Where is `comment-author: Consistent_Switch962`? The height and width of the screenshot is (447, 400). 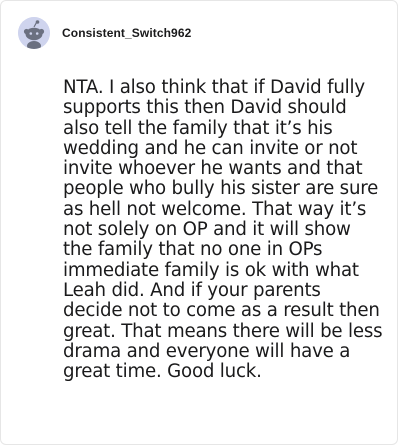 comment-author: Consistent_Switch962 is located at coordinates (126, 33).